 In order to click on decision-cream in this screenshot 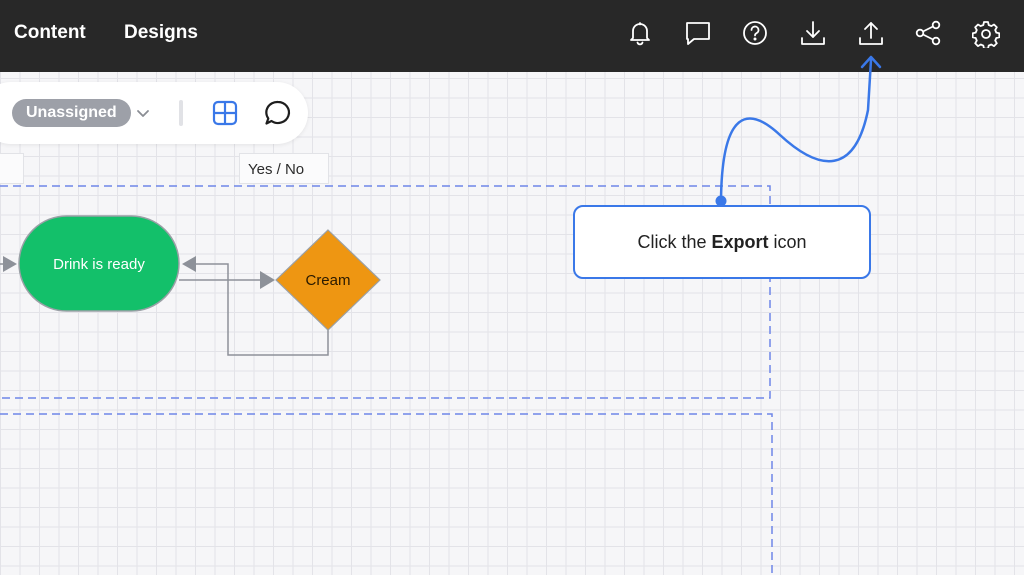, I will do `click(328, 280)`.